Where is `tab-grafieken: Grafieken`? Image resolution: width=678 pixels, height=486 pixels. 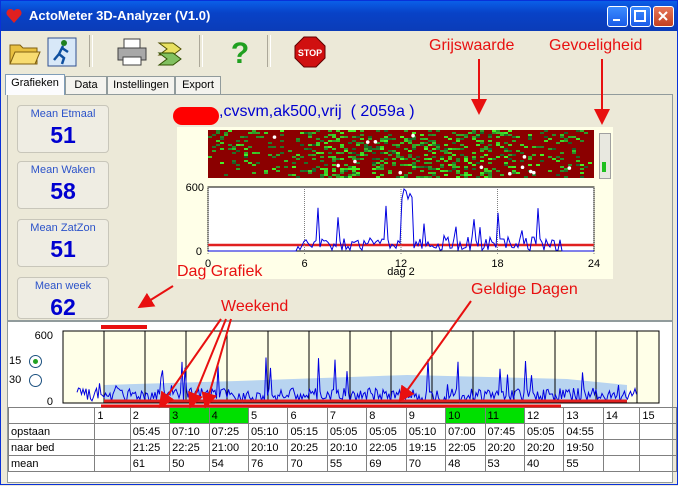
tab-grafieken: Grafieken is located at coordinates (35, 84).